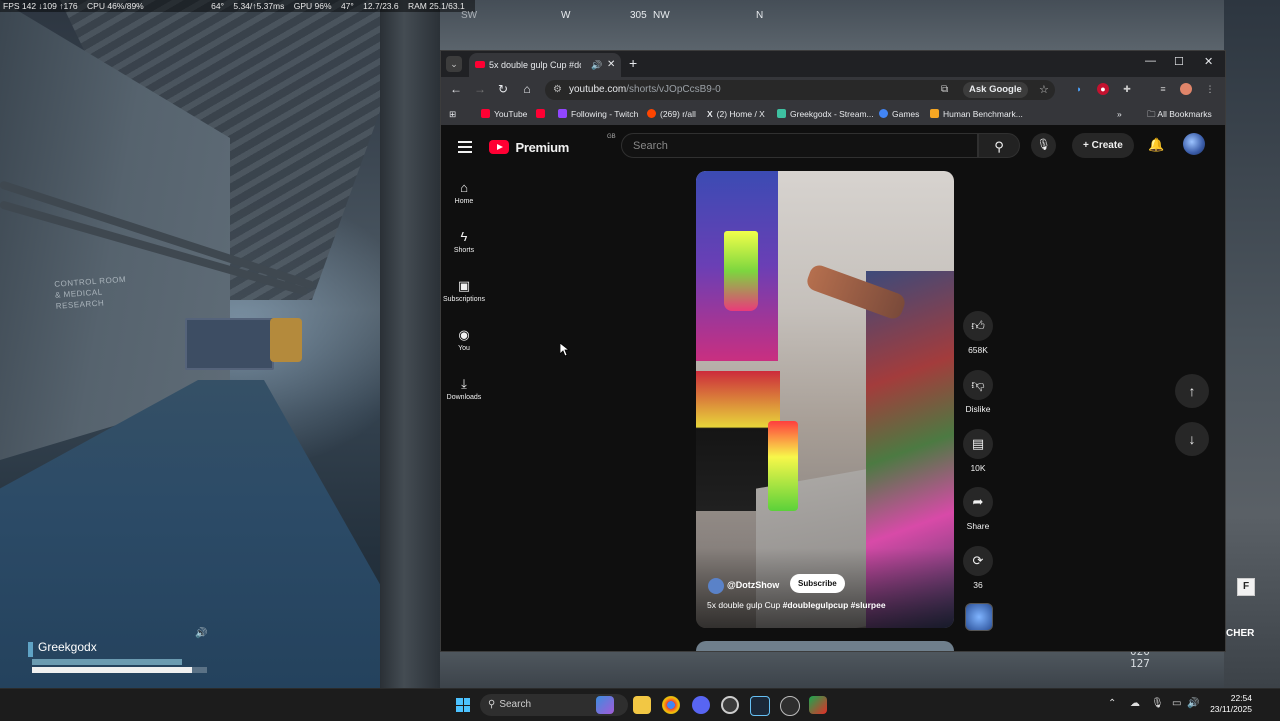 Image resolution: width=1280 pixels, height=721 pixels. What do you see at coordinates (464, 192) in the screenshot?
I see `sidebar-item-home: ⌂ Home` at bounding box center [464, 192].